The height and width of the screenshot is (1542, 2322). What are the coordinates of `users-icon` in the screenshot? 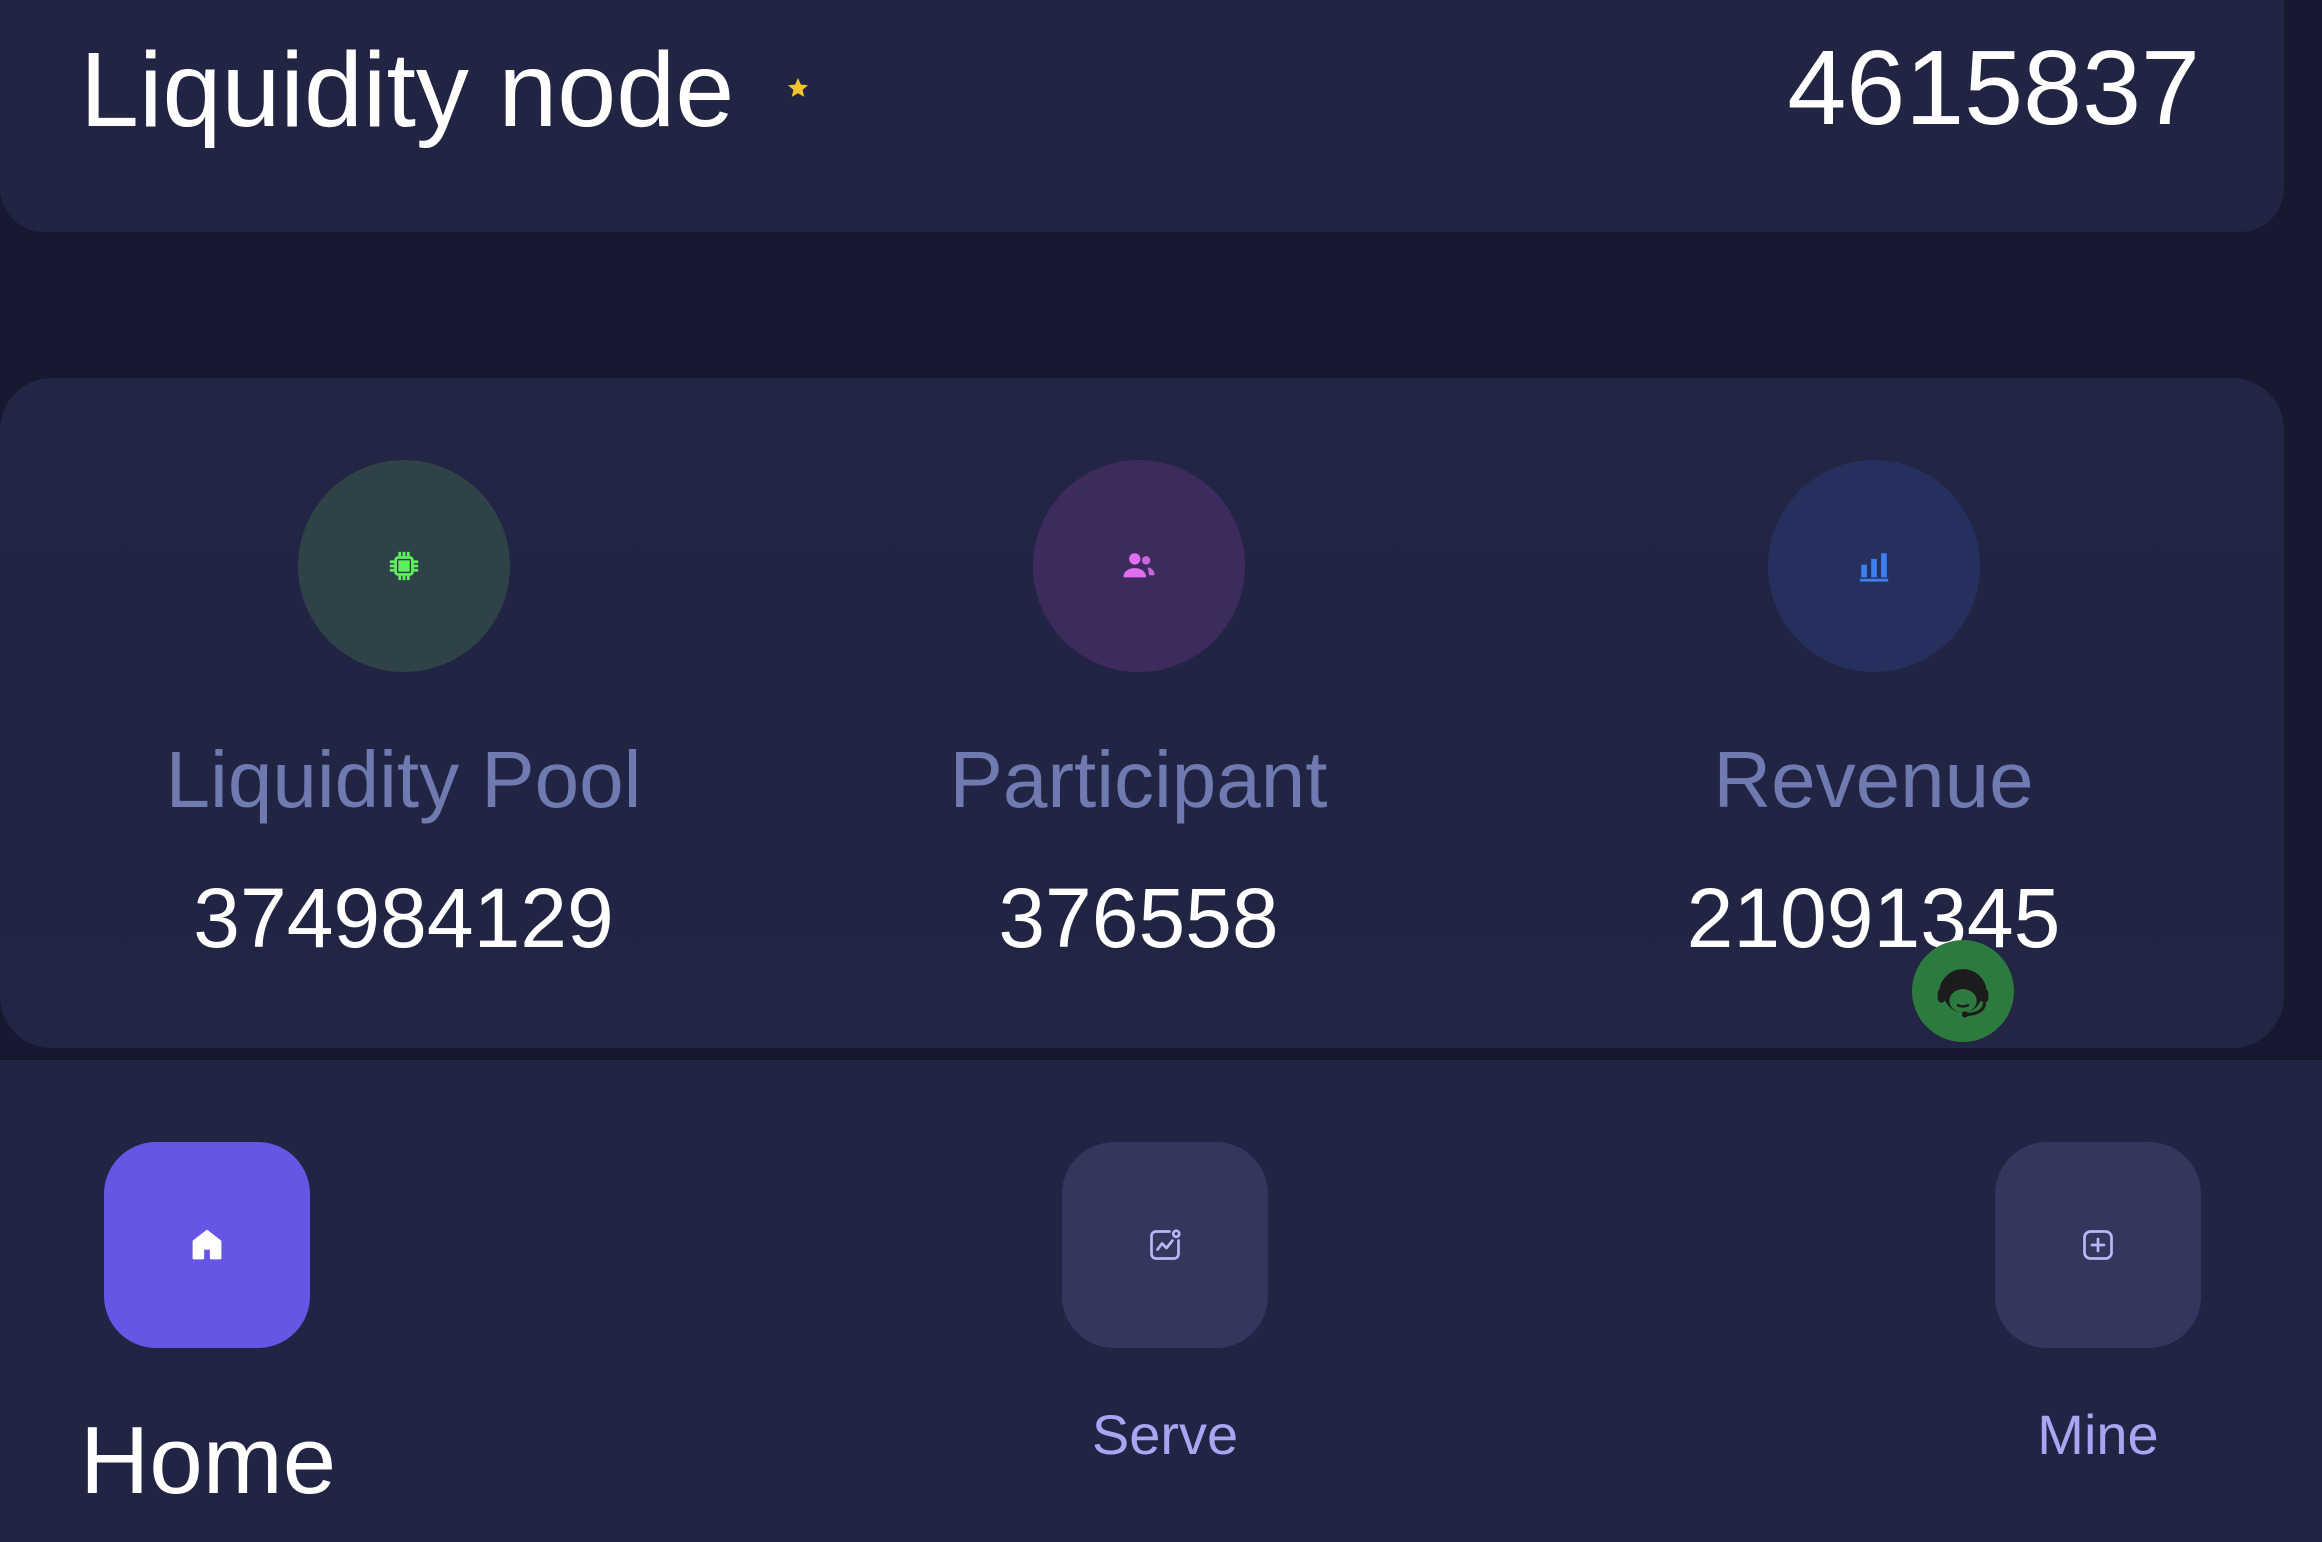 It's located at (1138, 565).